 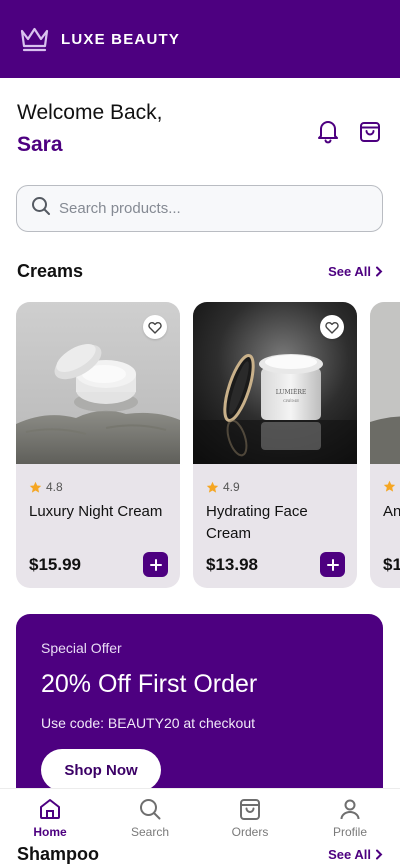 What do you see at coordinates (328, 131) in the screenshot?
I see `bell-icon` at bounding box center [328, 131].